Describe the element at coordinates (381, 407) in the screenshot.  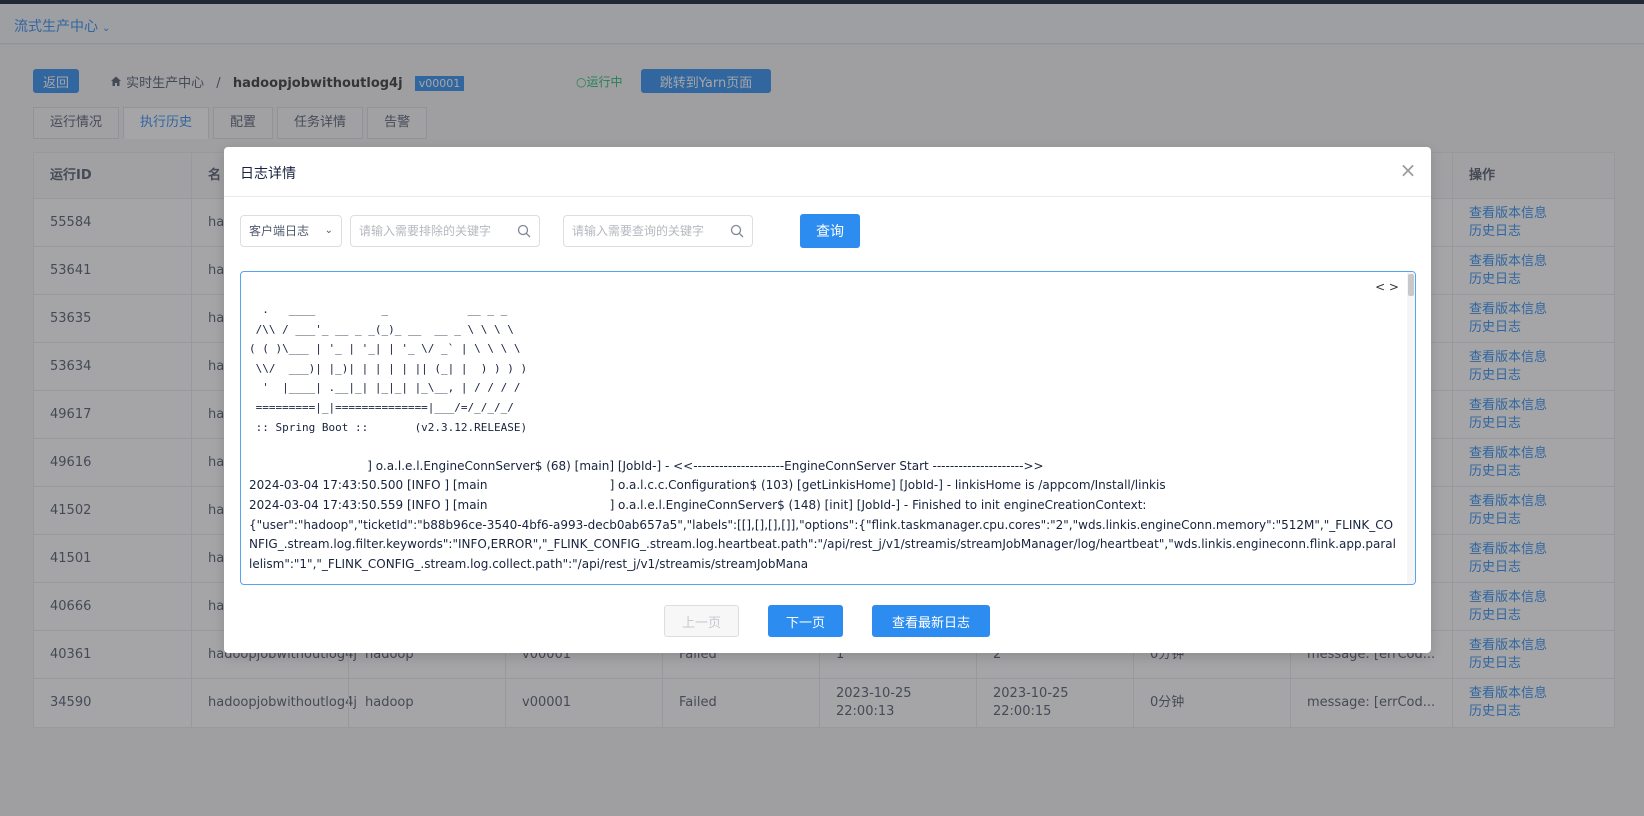
I see `log-line: =========|_|==============|___/=/_/_/_/` at that location.